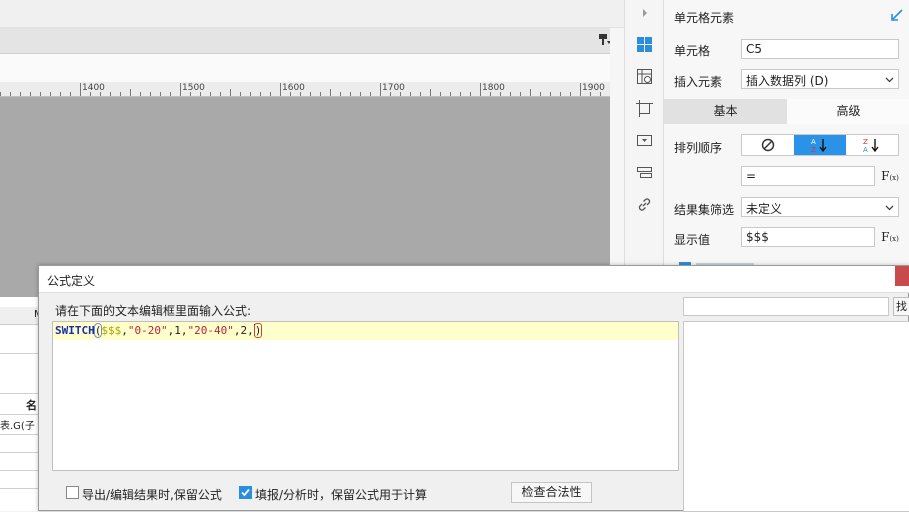 This screenshot has width=909, height=512. I want to click on ruler-label-1600: 1600, so click(293, 88).